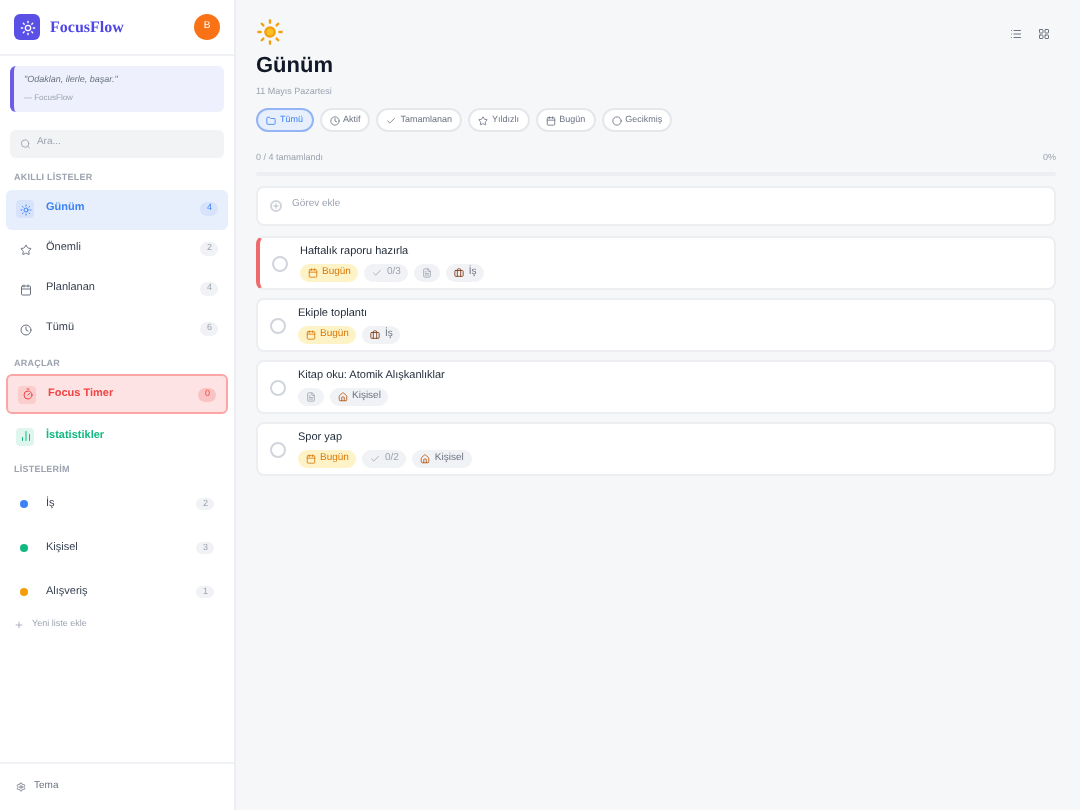 The height and width of the screenshot is (810, 1080). Describe the element at coordinates (1016, 34) in the screenshot. I see `list-view-icon` at that location.